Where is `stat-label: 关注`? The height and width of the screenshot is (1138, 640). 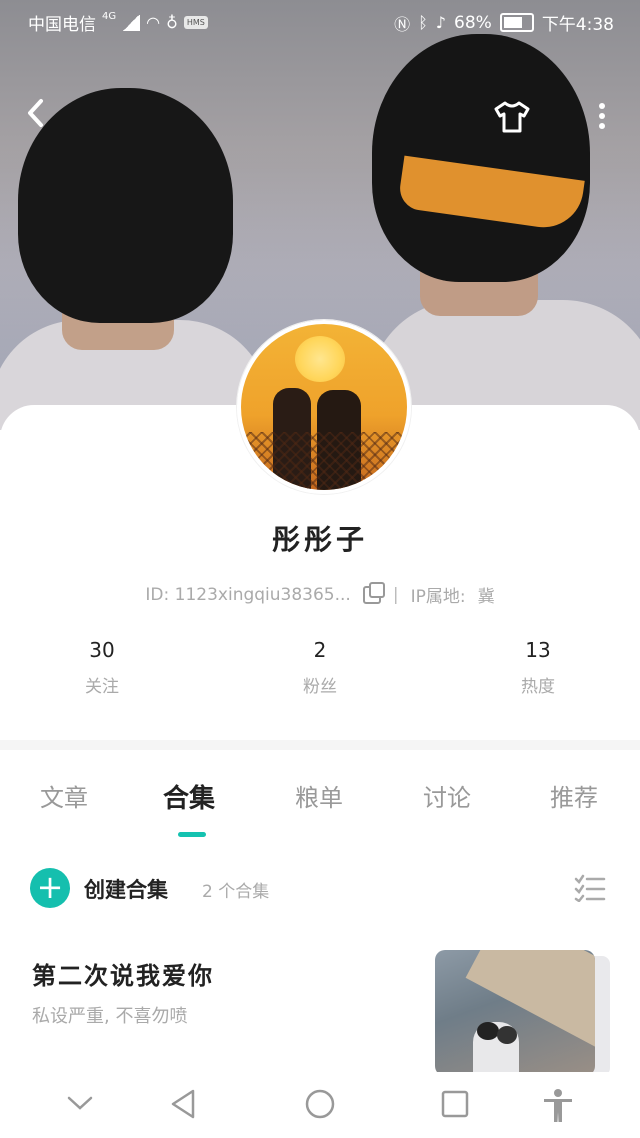
stat-label: 关注 is located at coordinates (102, 687).